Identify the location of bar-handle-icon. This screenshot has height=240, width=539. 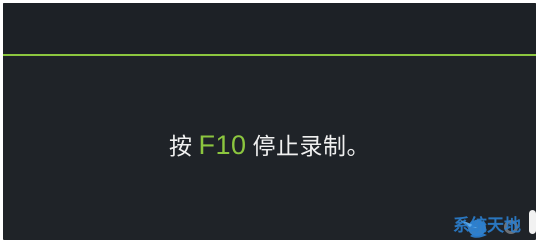
(532, 222).